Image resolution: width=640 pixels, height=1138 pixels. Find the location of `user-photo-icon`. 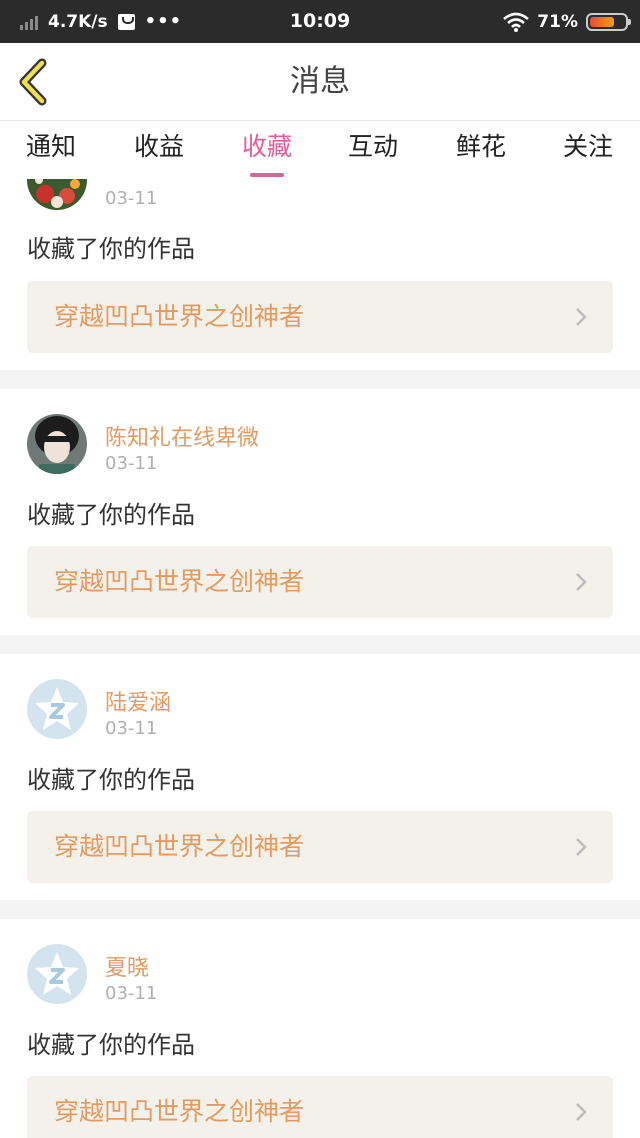

user-photo-icon is located at coordinates (57, 444).